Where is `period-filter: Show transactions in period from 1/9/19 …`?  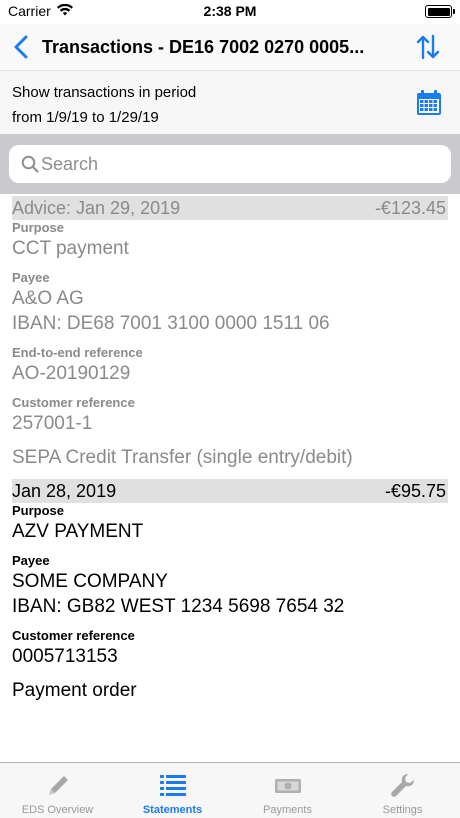
period-filter: Show transactions in period from 1/9/19 … is located at coordinates (230, 102).